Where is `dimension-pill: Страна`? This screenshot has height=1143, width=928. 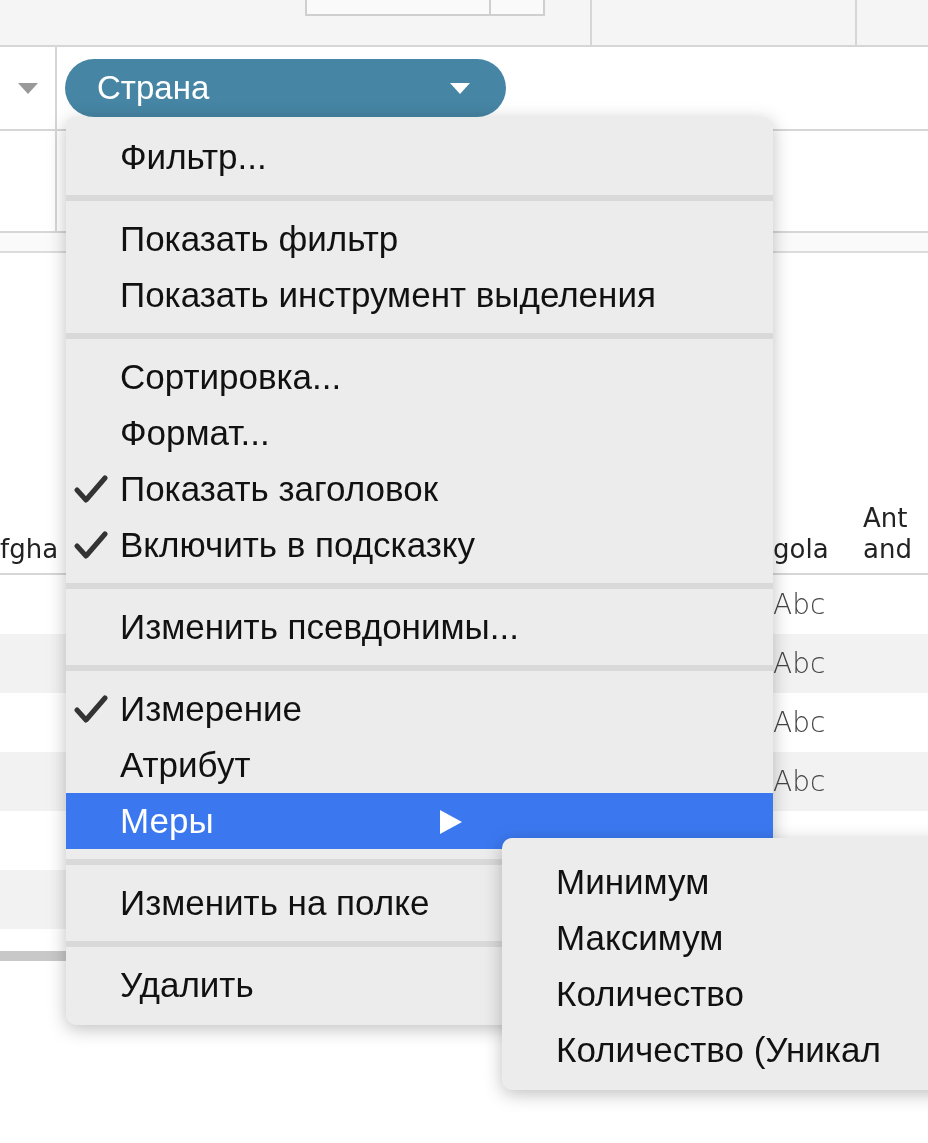
dimension-pill: Страна is located at coordinates (285, 88).